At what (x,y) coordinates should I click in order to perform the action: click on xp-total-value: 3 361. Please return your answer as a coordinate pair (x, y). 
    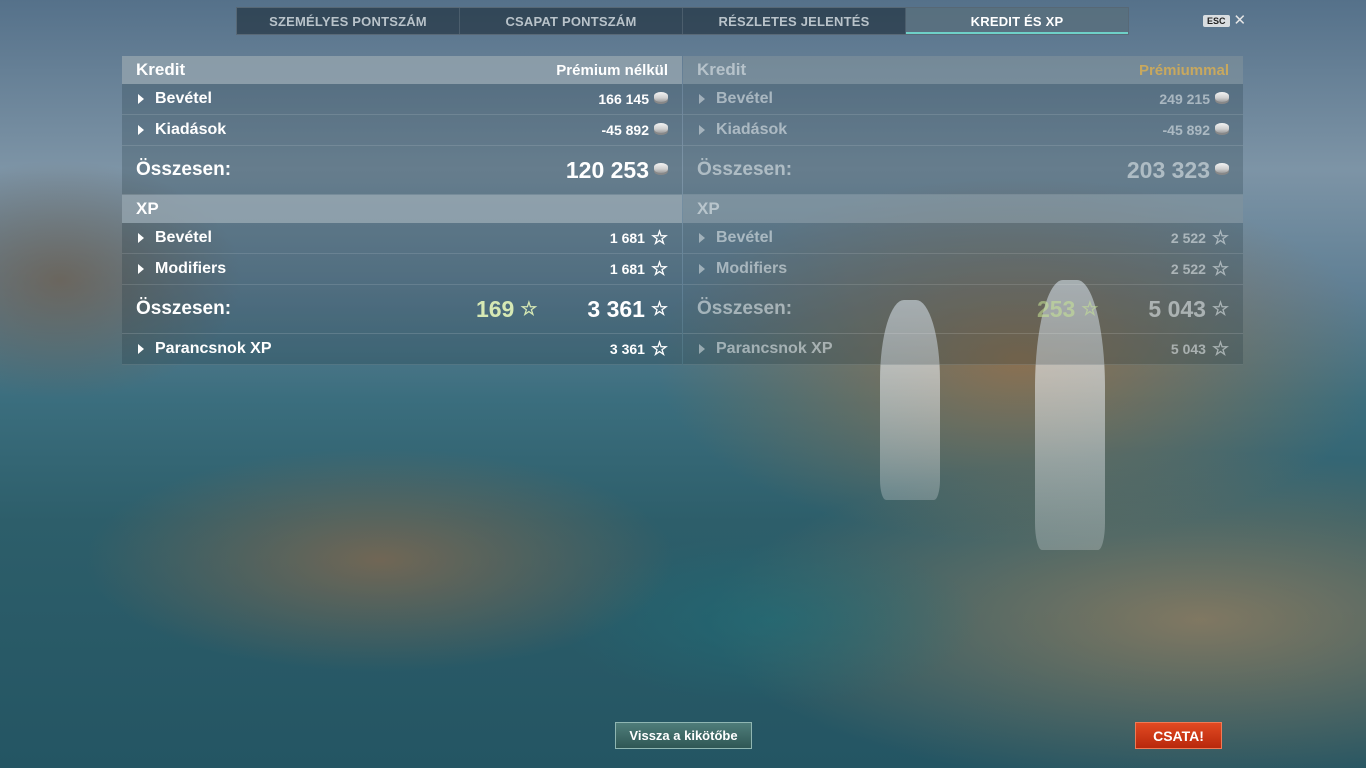
    Looking at the image, I should click on (616, 308).